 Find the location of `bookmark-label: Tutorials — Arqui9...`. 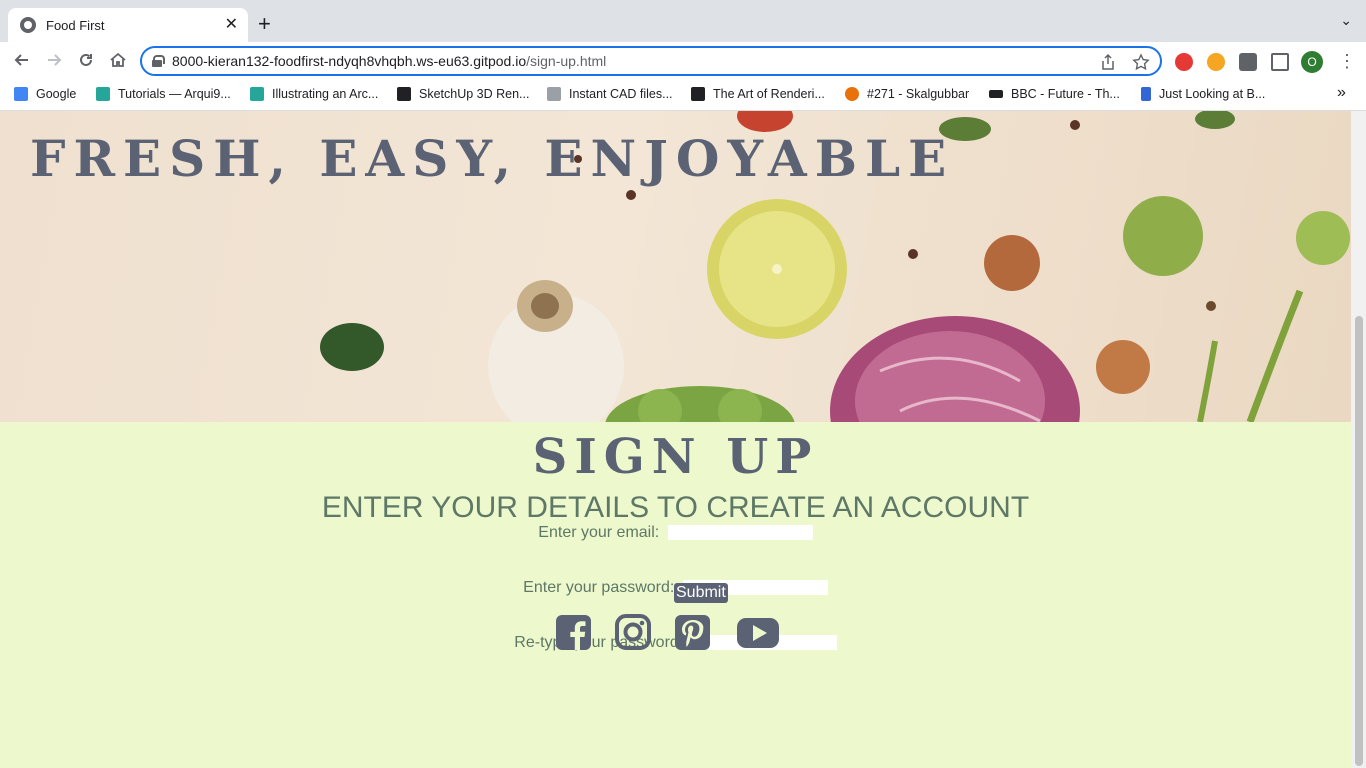

bookmark-label: Tutorials — Arqui9... is located at coordinates (174, 94).